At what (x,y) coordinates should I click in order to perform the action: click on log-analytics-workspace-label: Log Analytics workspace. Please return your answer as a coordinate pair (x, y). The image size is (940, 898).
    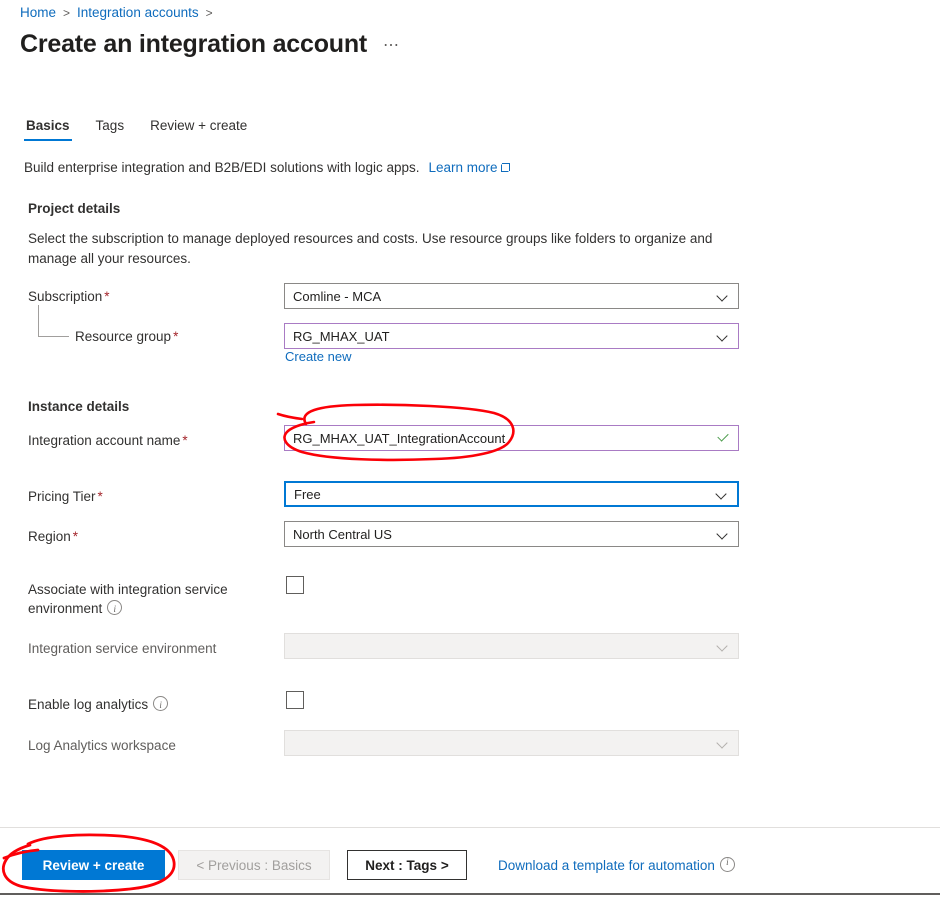
    Looking at the image, I should click on (102, 745).